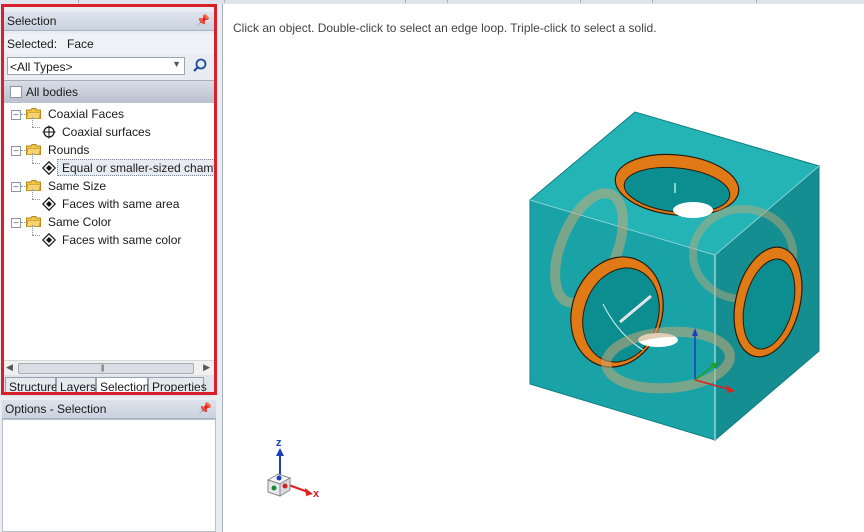 This screenshot has width=864, height=532. What do you see at coordinates (109, 92) in the screenshot?
I see `all-bodies-row: All bodies` at bounding box center [109, 92].